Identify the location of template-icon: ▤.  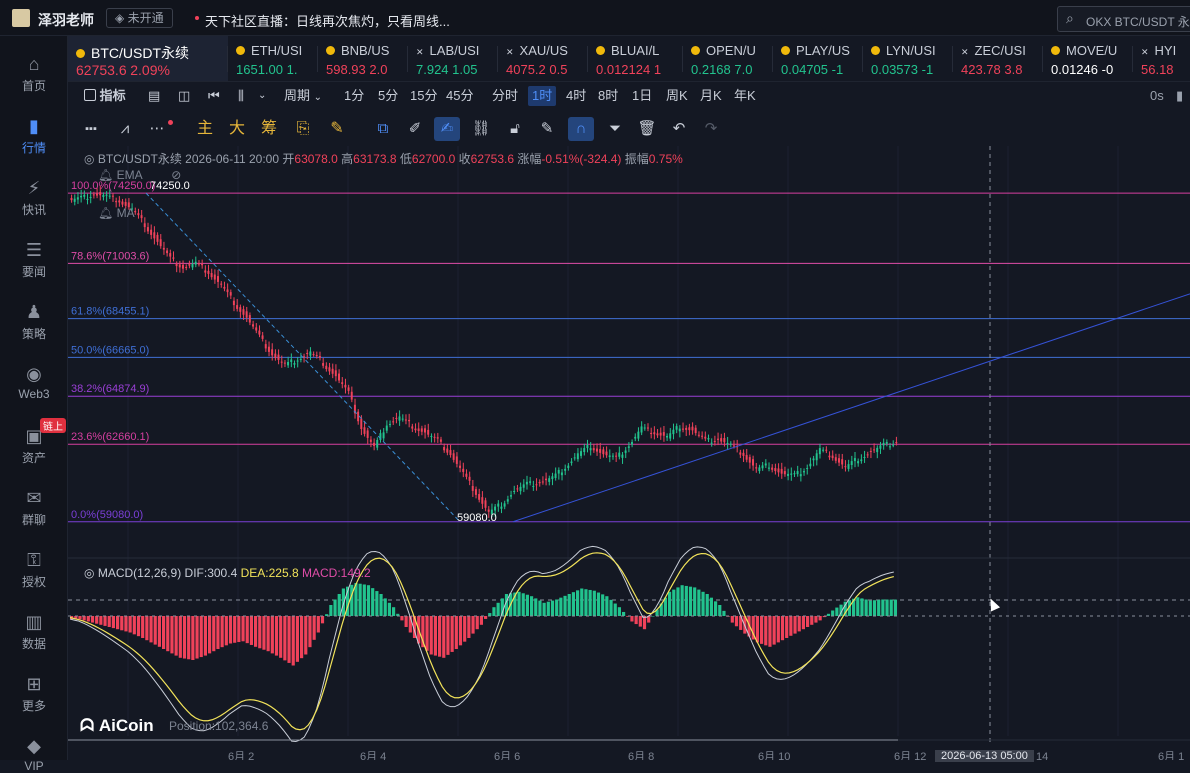
(154, 96).